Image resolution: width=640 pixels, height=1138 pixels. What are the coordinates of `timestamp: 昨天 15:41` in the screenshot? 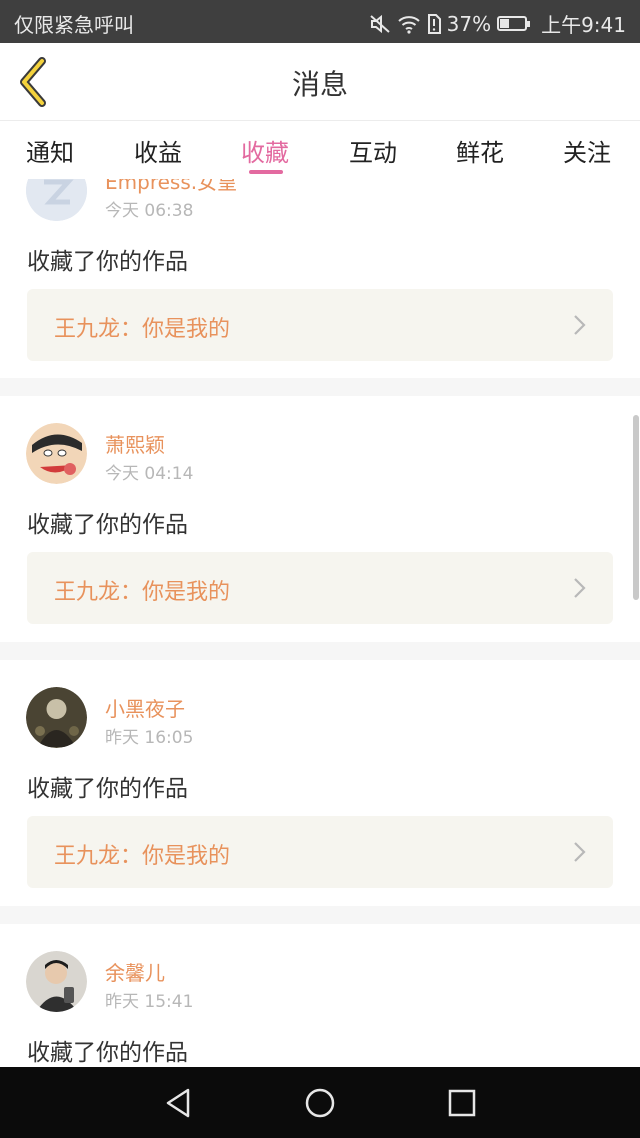 It's located at (149, 1002).